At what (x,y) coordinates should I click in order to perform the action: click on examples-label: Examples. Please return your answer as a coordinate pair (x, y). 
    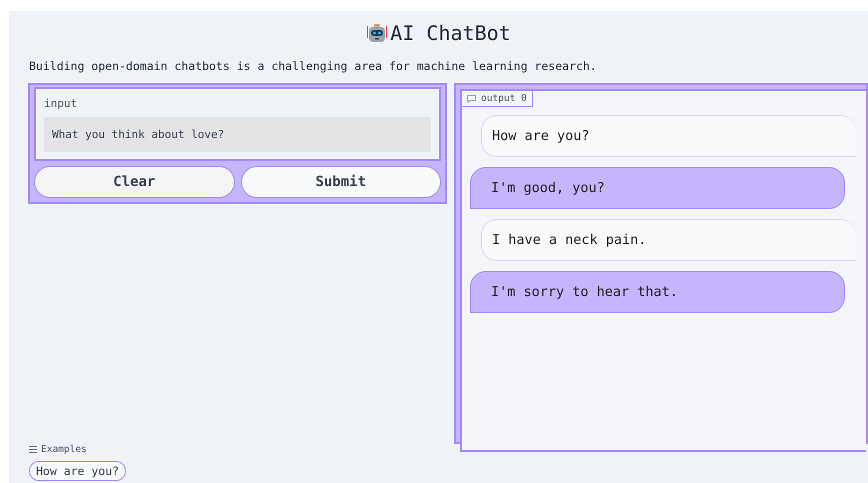
    Looking at the image, I should click on (64, 449).